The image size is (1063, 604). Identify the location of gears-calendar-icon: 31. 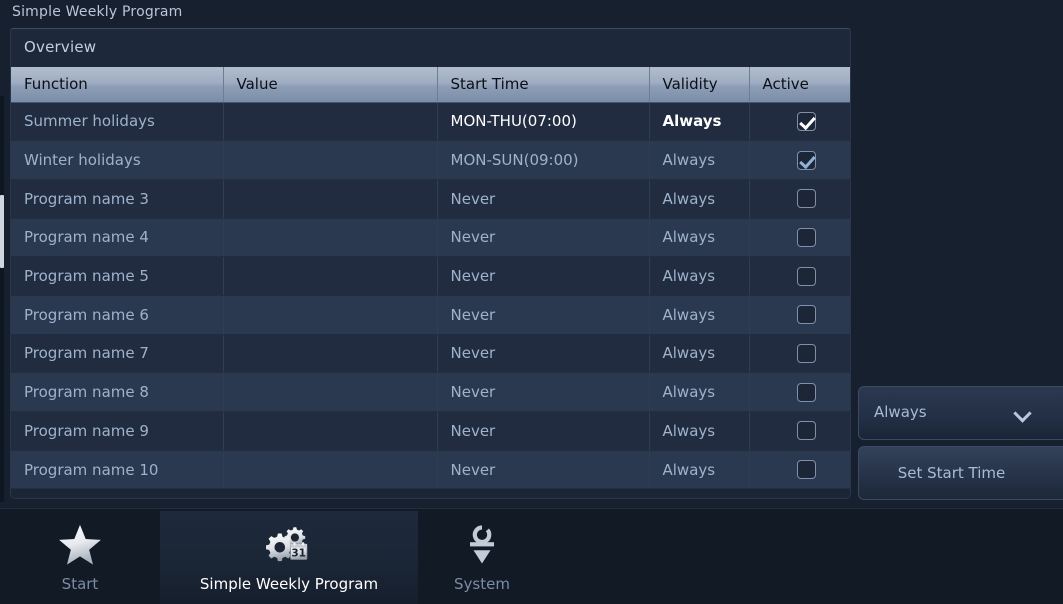
(289, 545).